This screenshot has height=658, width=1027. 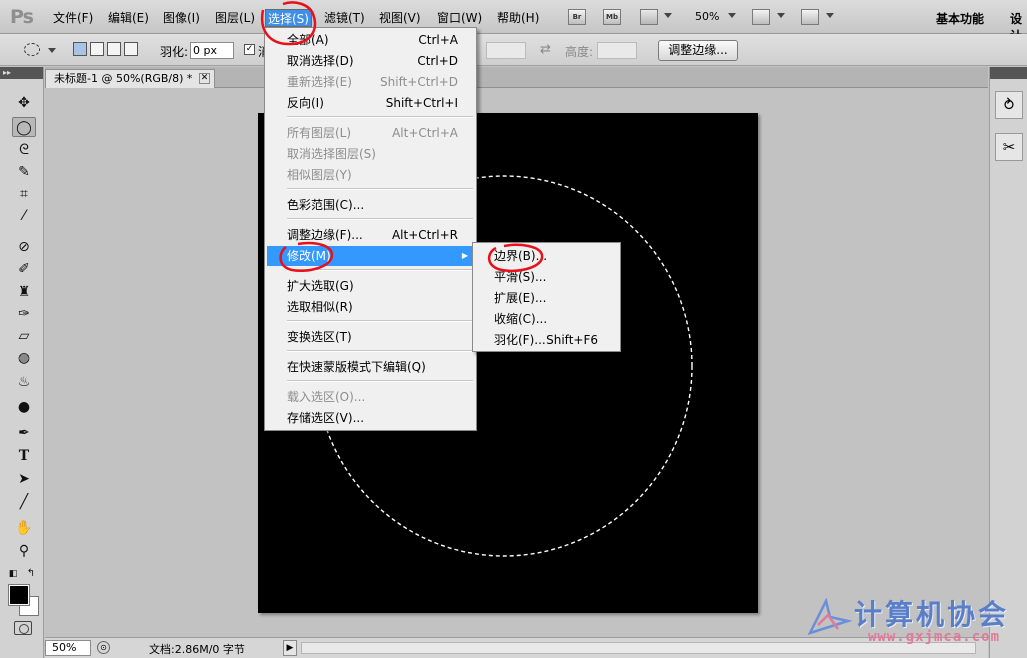 What do you see at coordinates (80, 49) in the screenshot?
I see `new-selection-icon` at bounding box center [80, 49].